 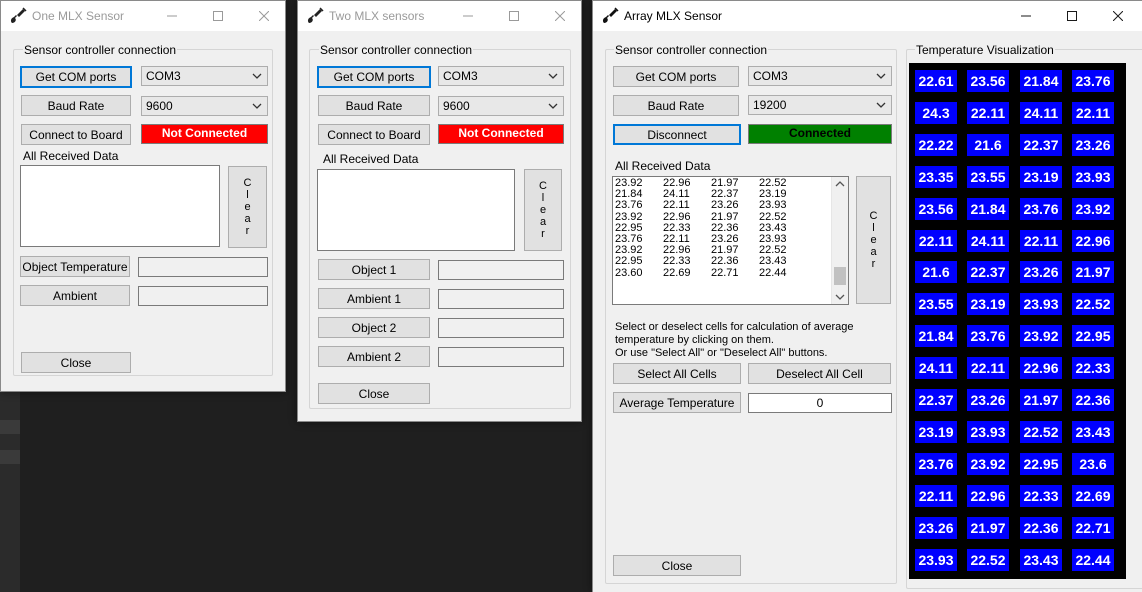 I want to click on temperature-cell: 22.96, so click(x=1093, y=241).